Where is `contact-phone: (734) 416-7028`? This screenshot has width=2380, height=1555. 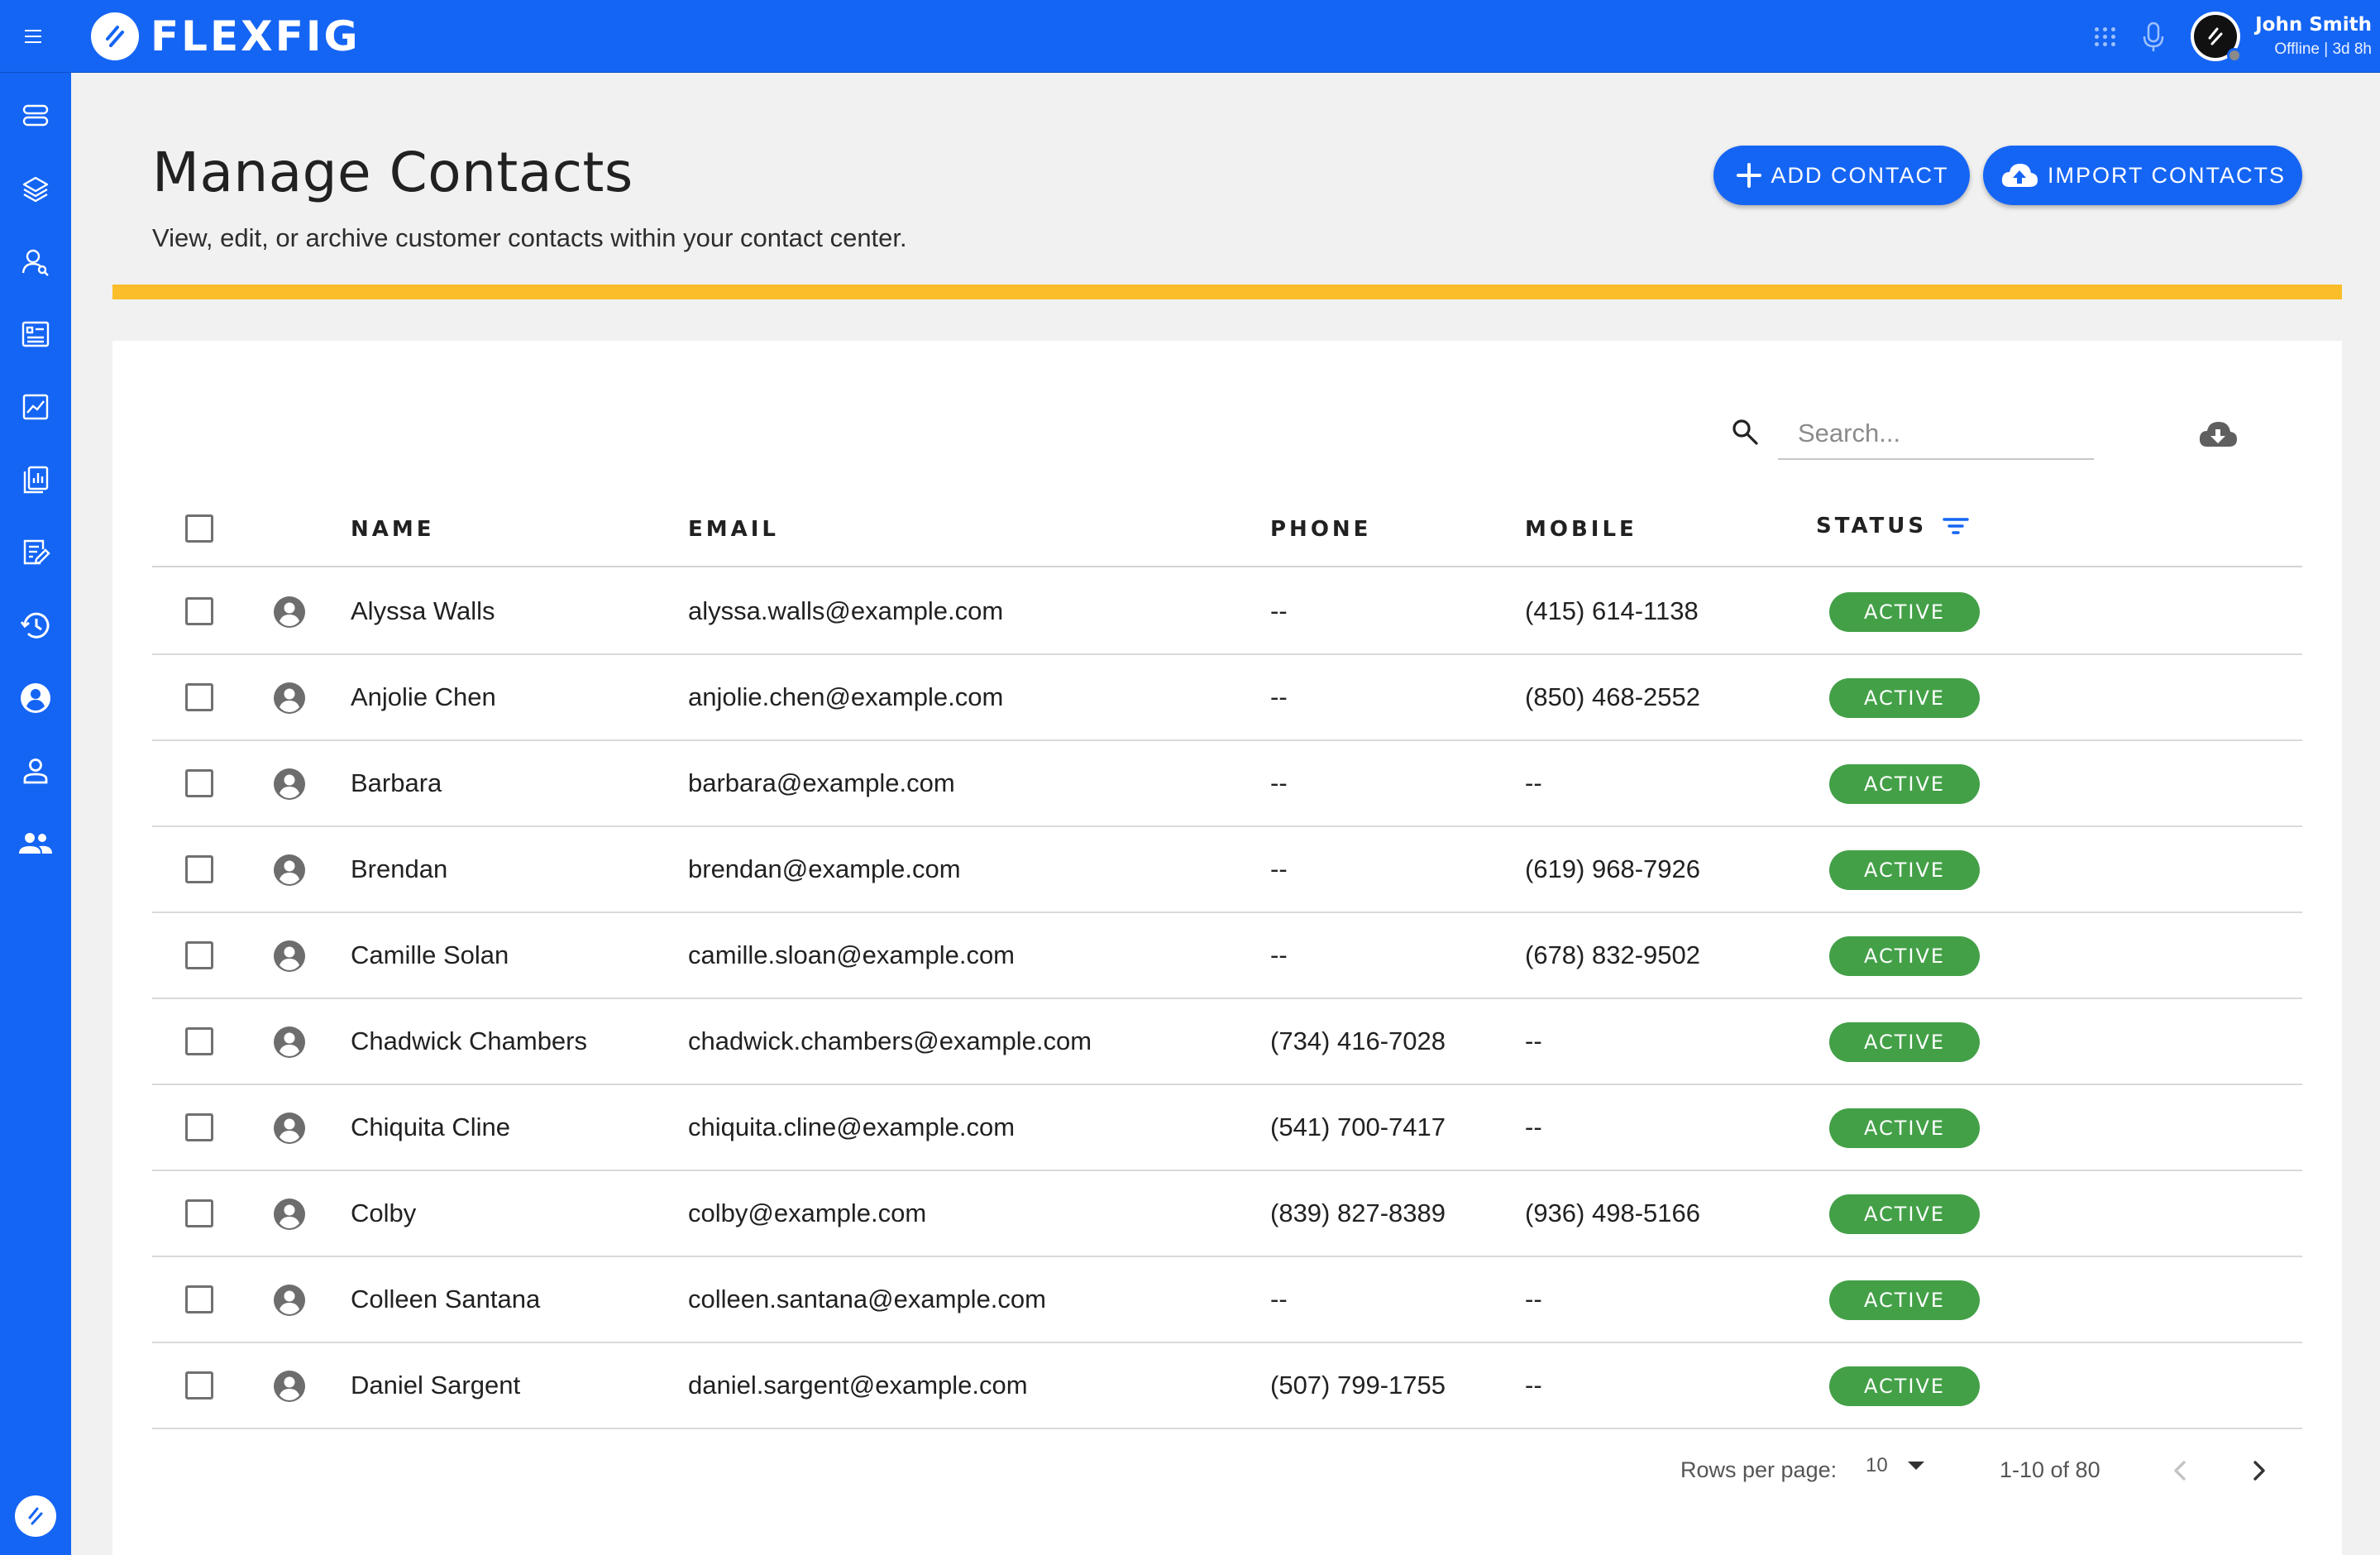
contact-phone: (734) 416-7028 is located at coordinates (1358, 1040).